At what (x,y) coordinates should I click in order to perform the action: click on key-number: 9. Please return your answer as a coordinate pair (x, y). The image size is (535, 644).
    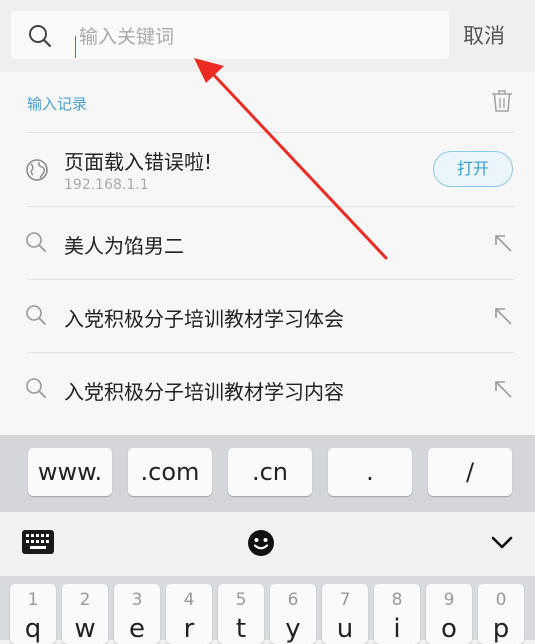
    Looking at the image, I should click on (449, 600).